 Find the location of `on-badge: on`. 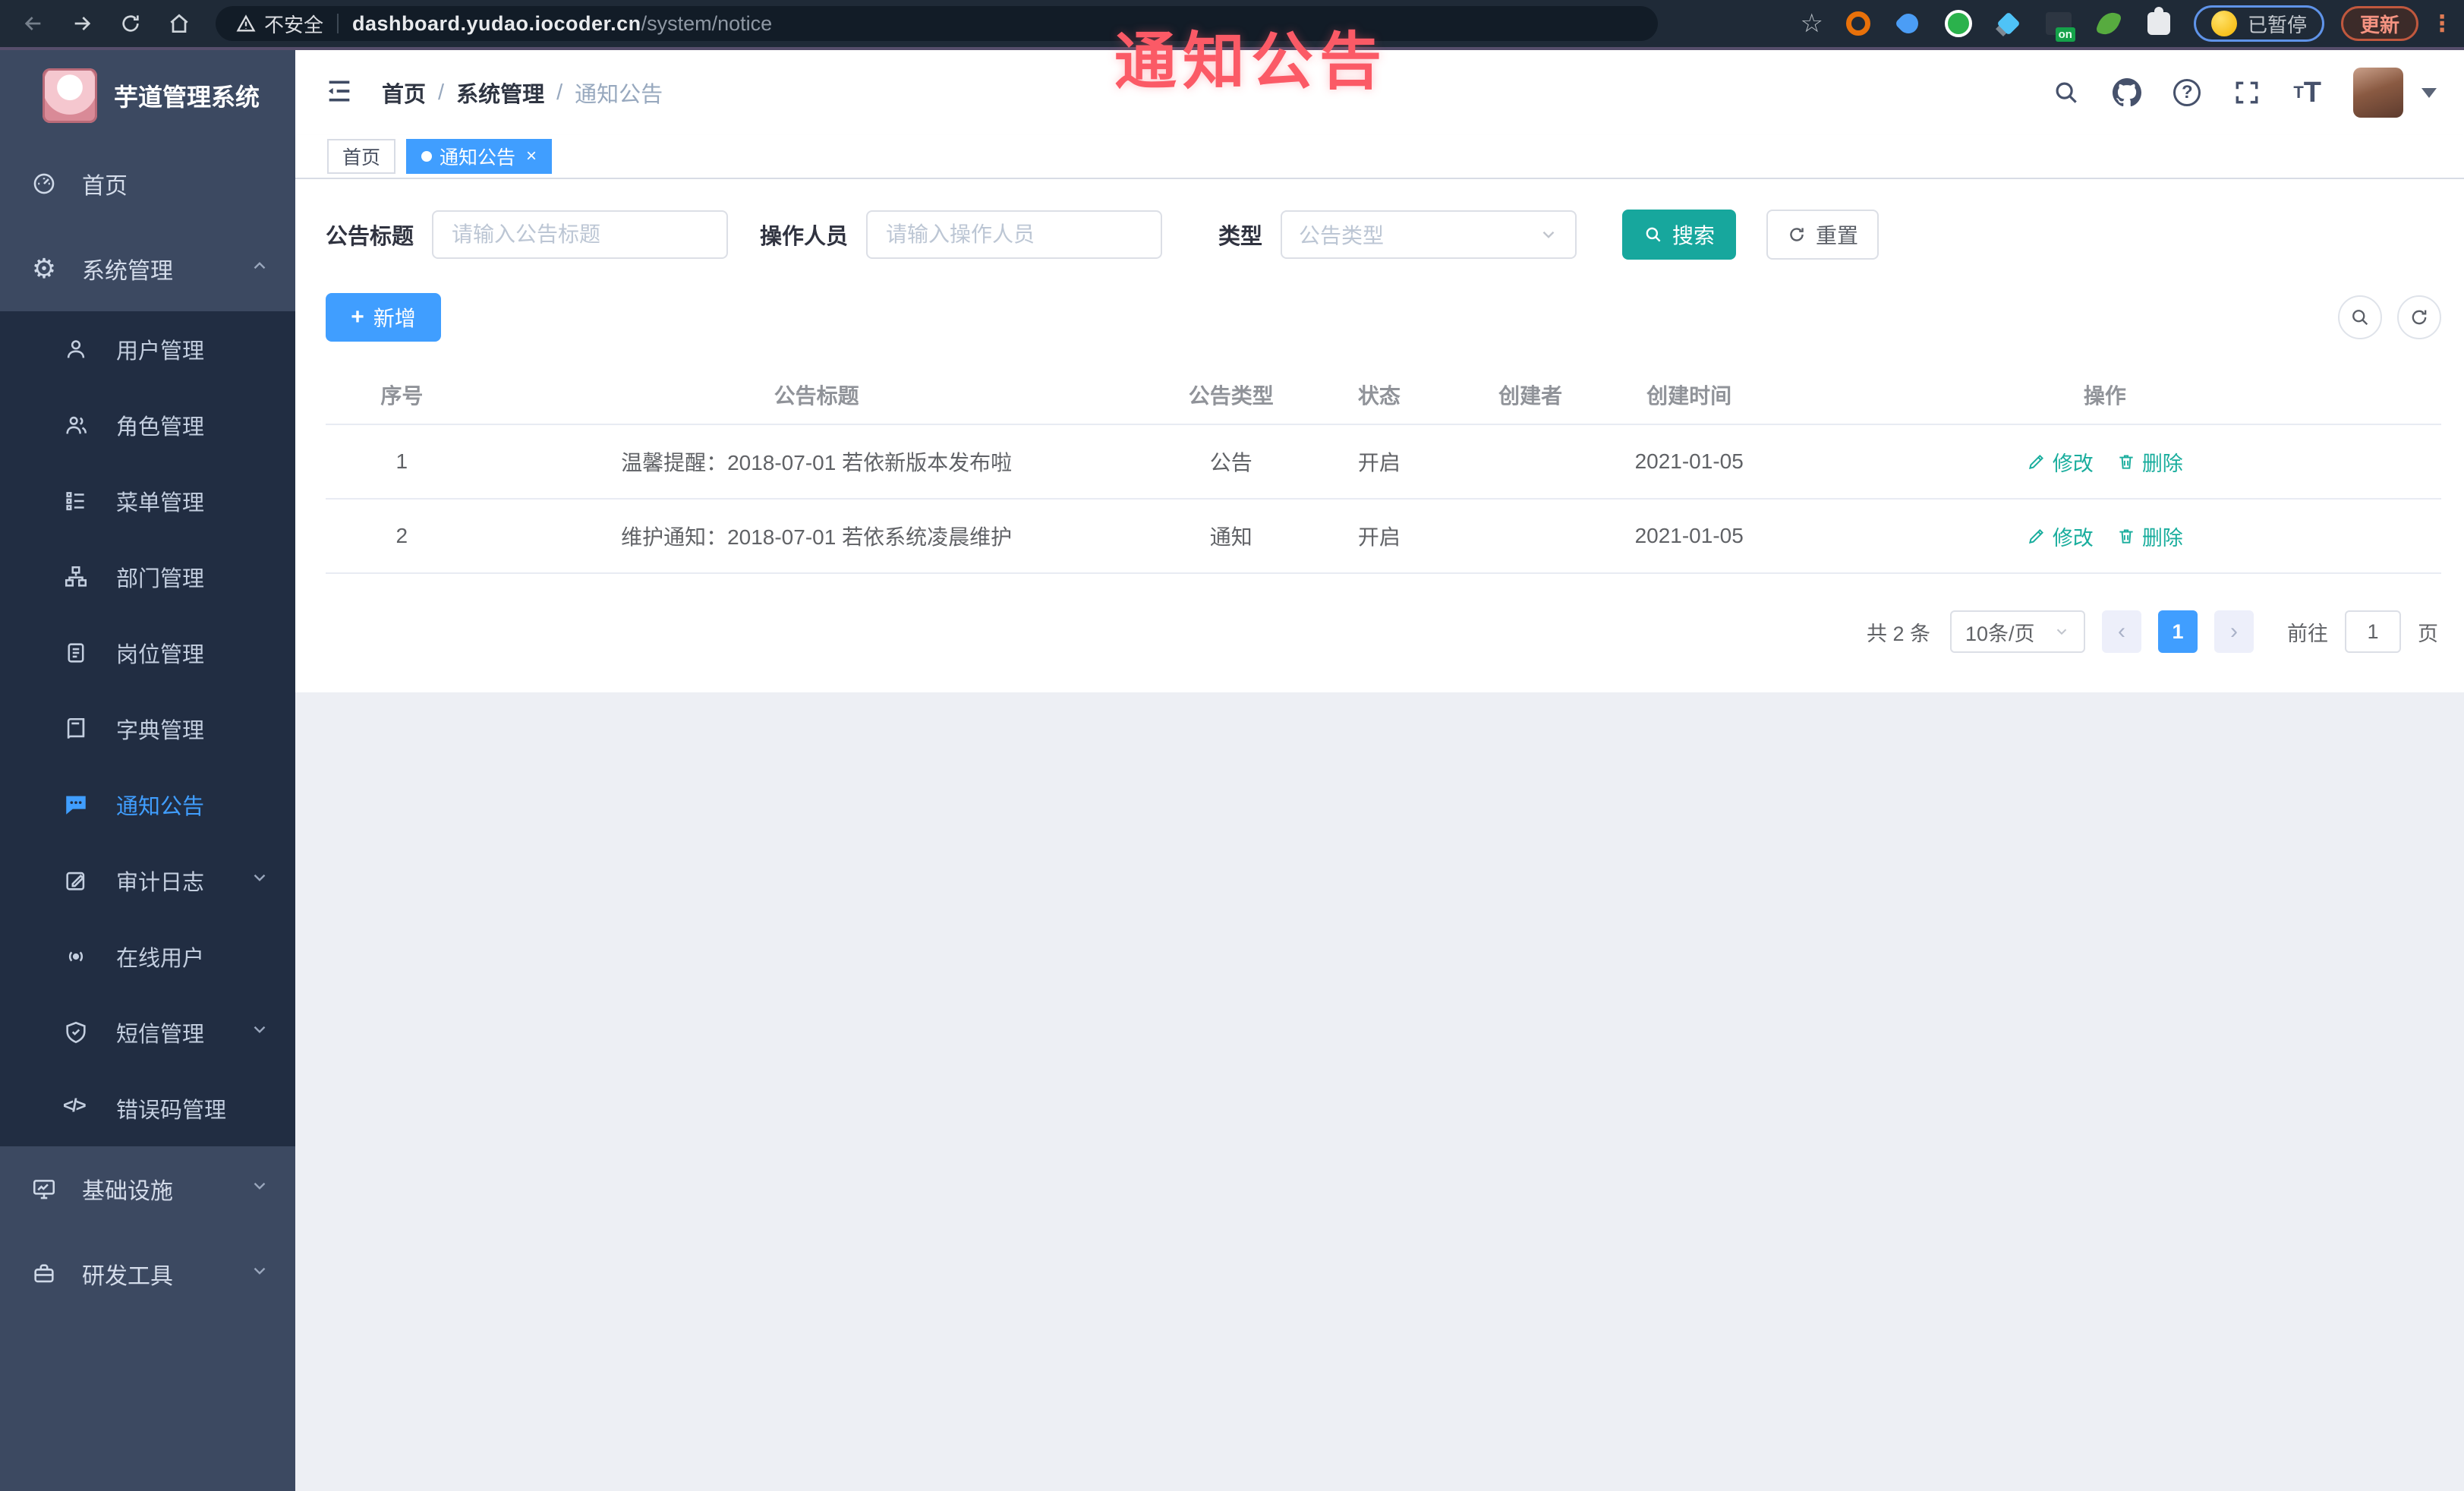

on-badge: on is located at coordinates (2065, 34).